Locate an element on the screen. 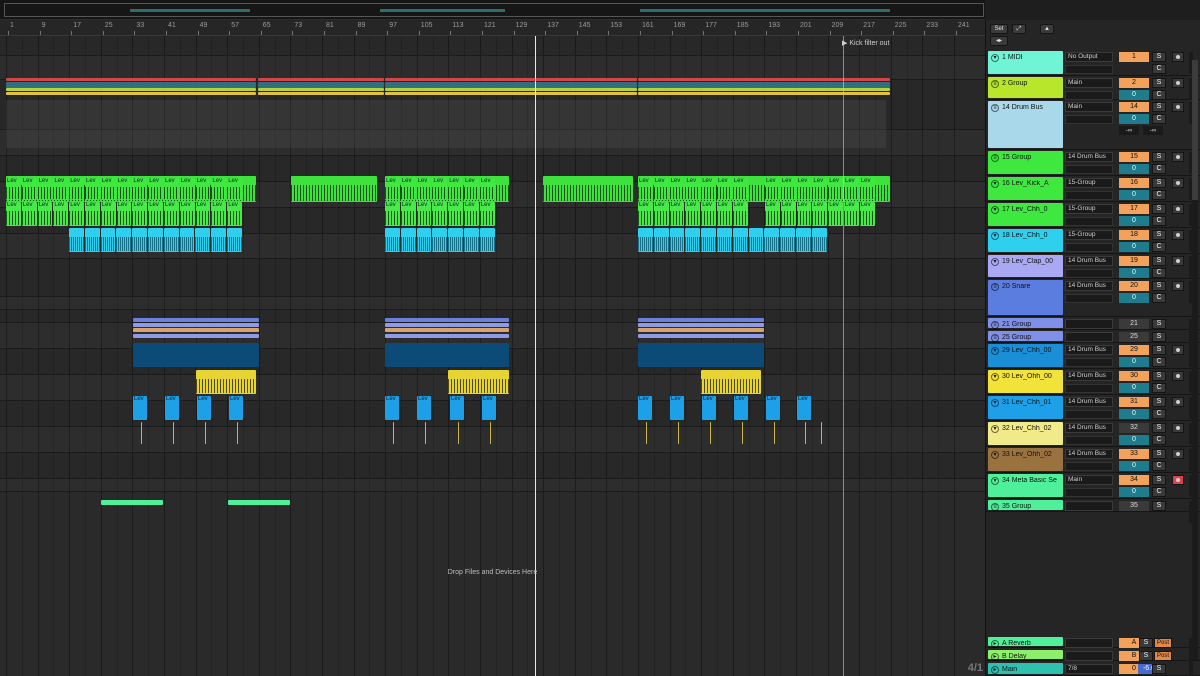 The width and height of the screenshot is (1200, 676). track-activator: 21 is located at coordinates (1134, 324).